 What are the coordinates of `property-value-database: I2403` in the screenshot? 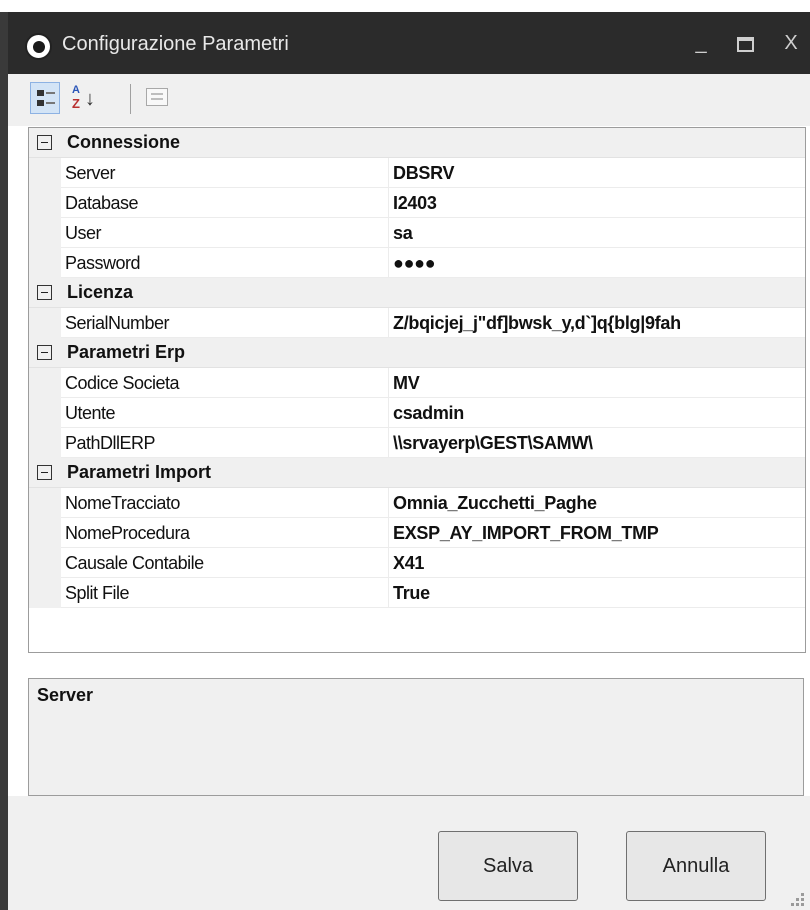 It's located at (597, 203).